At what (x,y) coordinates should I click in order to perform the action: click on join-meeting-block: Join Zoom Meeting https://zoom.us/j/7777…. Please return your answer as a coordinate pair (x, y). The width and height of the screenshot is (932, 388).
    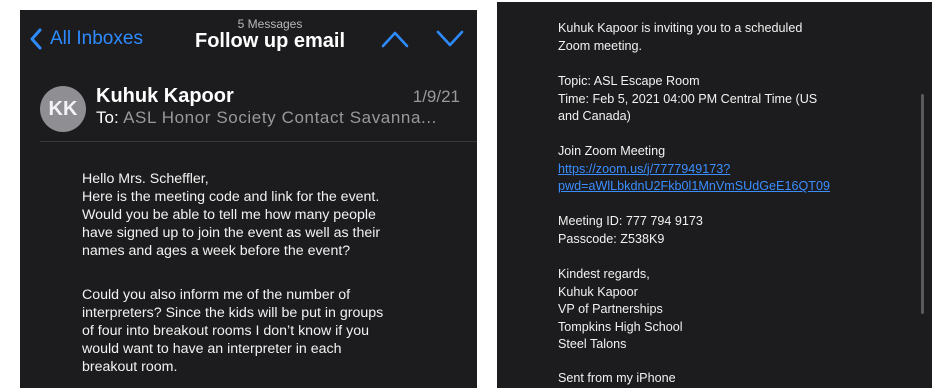
    Looking at the image, I should click on (718, 169).